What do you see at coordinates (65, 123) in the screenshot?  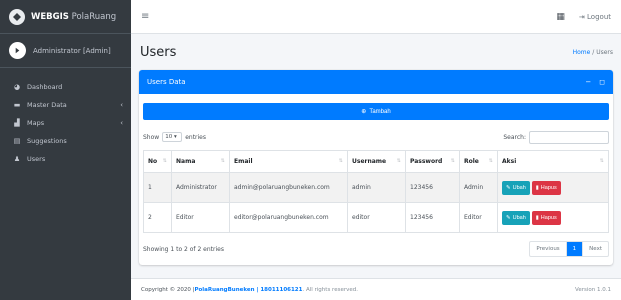 I see `sidebar-item-maps: ▟ Maps ‹` at bounding box center [65, 123].